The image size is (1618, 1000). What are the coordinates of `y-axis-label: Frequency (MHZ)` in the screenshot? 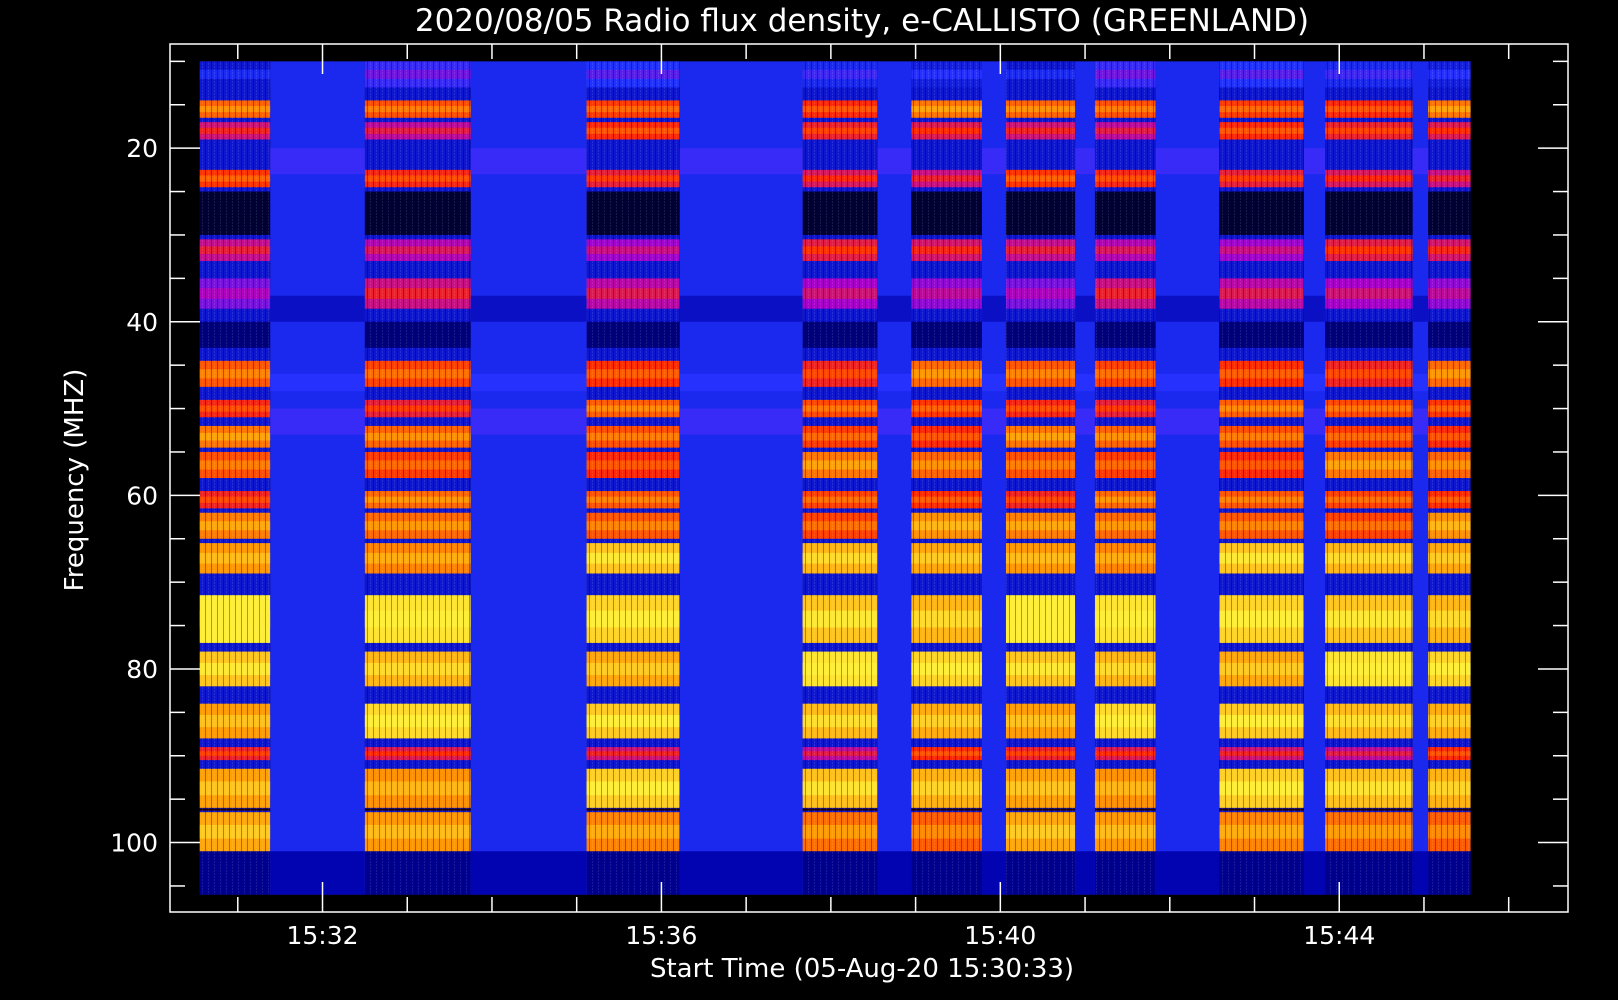 It's located at (75, 480).